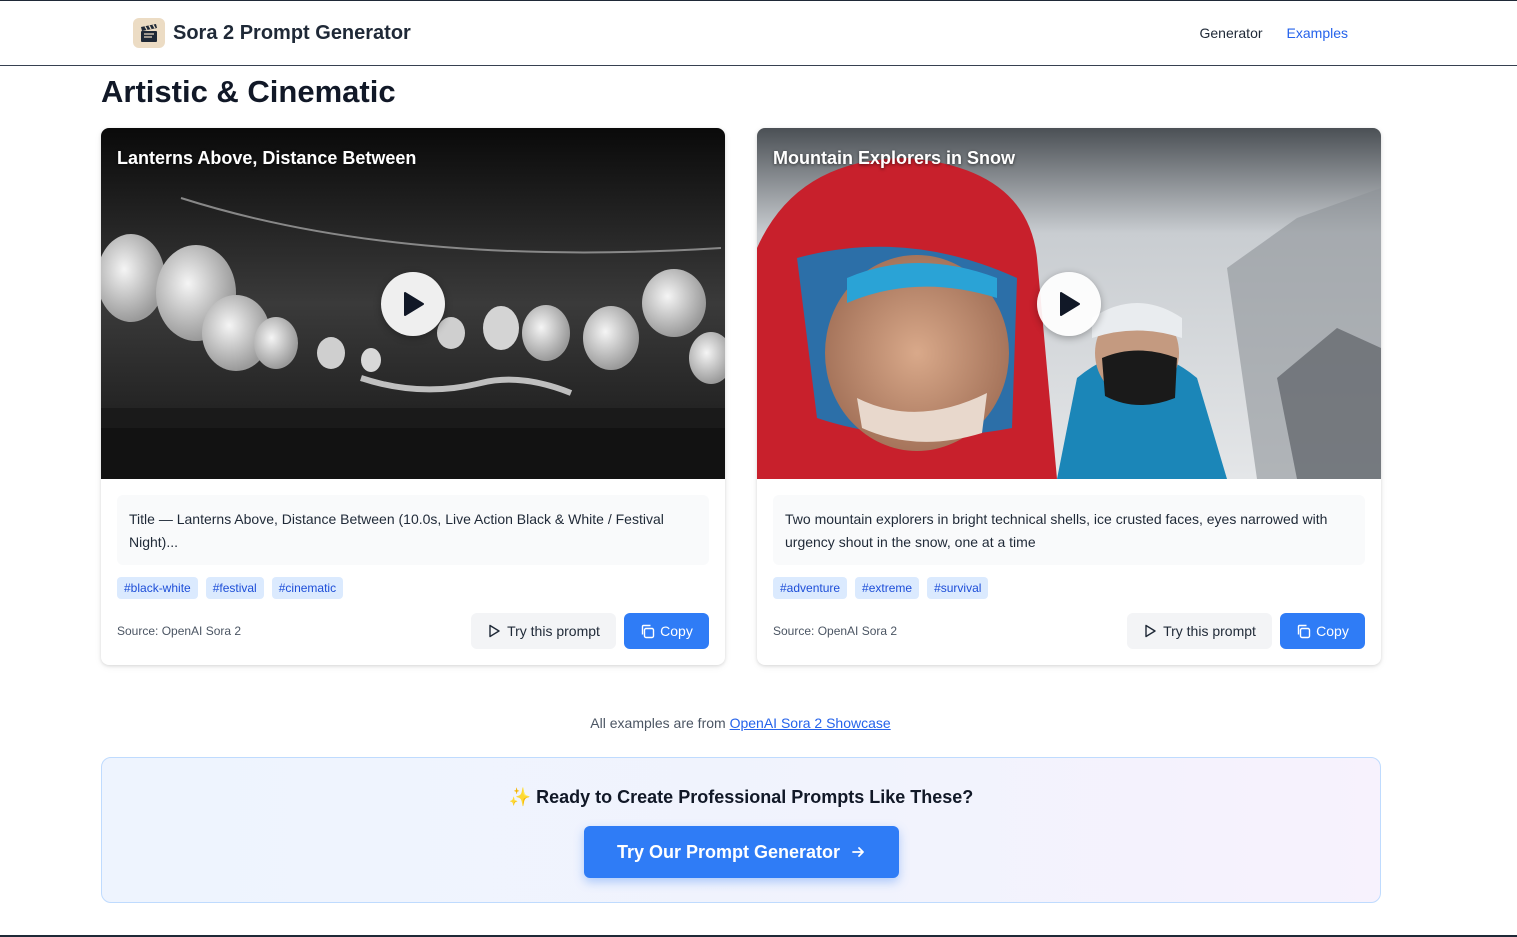 This screenshot has width=1517, height=937. I want to click on tag: #extreme, so click(887, 588).